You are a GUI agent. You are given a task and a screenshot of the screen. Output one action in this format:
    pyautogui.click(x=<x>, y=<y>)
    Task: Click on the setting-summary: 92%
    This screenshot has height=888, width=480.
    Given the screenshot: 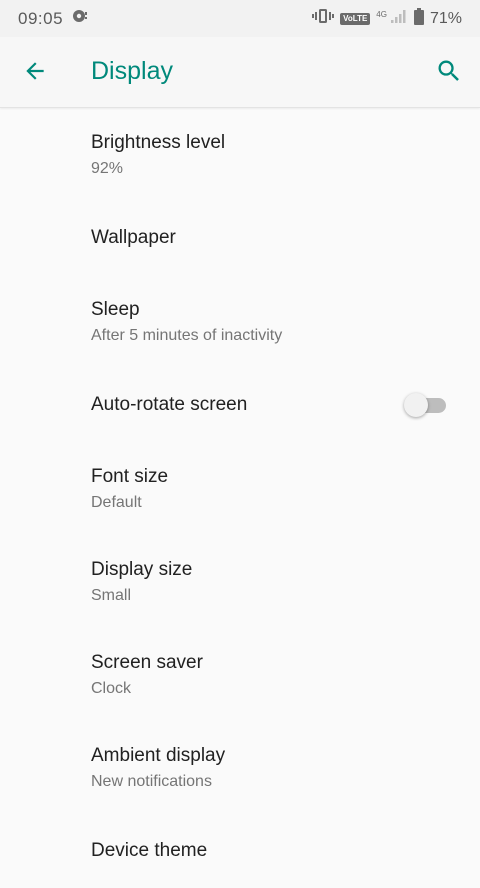 What is the action you would take?
    pyautogui.click(x=107, y=168)
    